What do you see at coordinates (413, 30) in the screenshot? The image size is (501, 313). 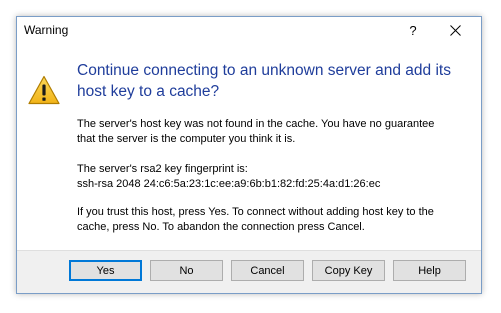 I see `title-help-button: ?` at bounding box center [413, 30].